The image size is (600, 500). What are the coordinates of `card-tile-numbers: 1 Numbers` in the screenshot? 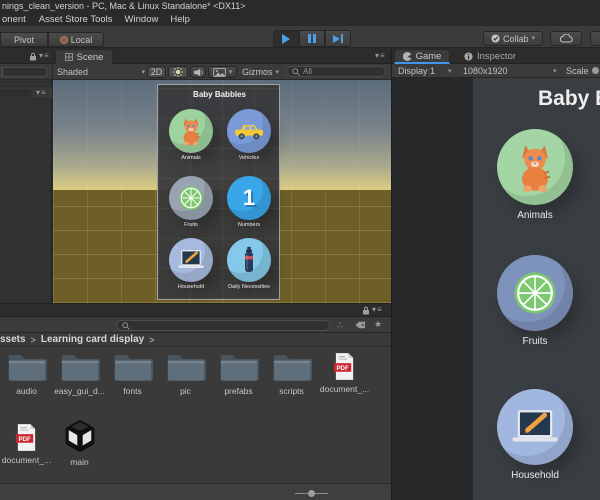 It's located at (249, 202).